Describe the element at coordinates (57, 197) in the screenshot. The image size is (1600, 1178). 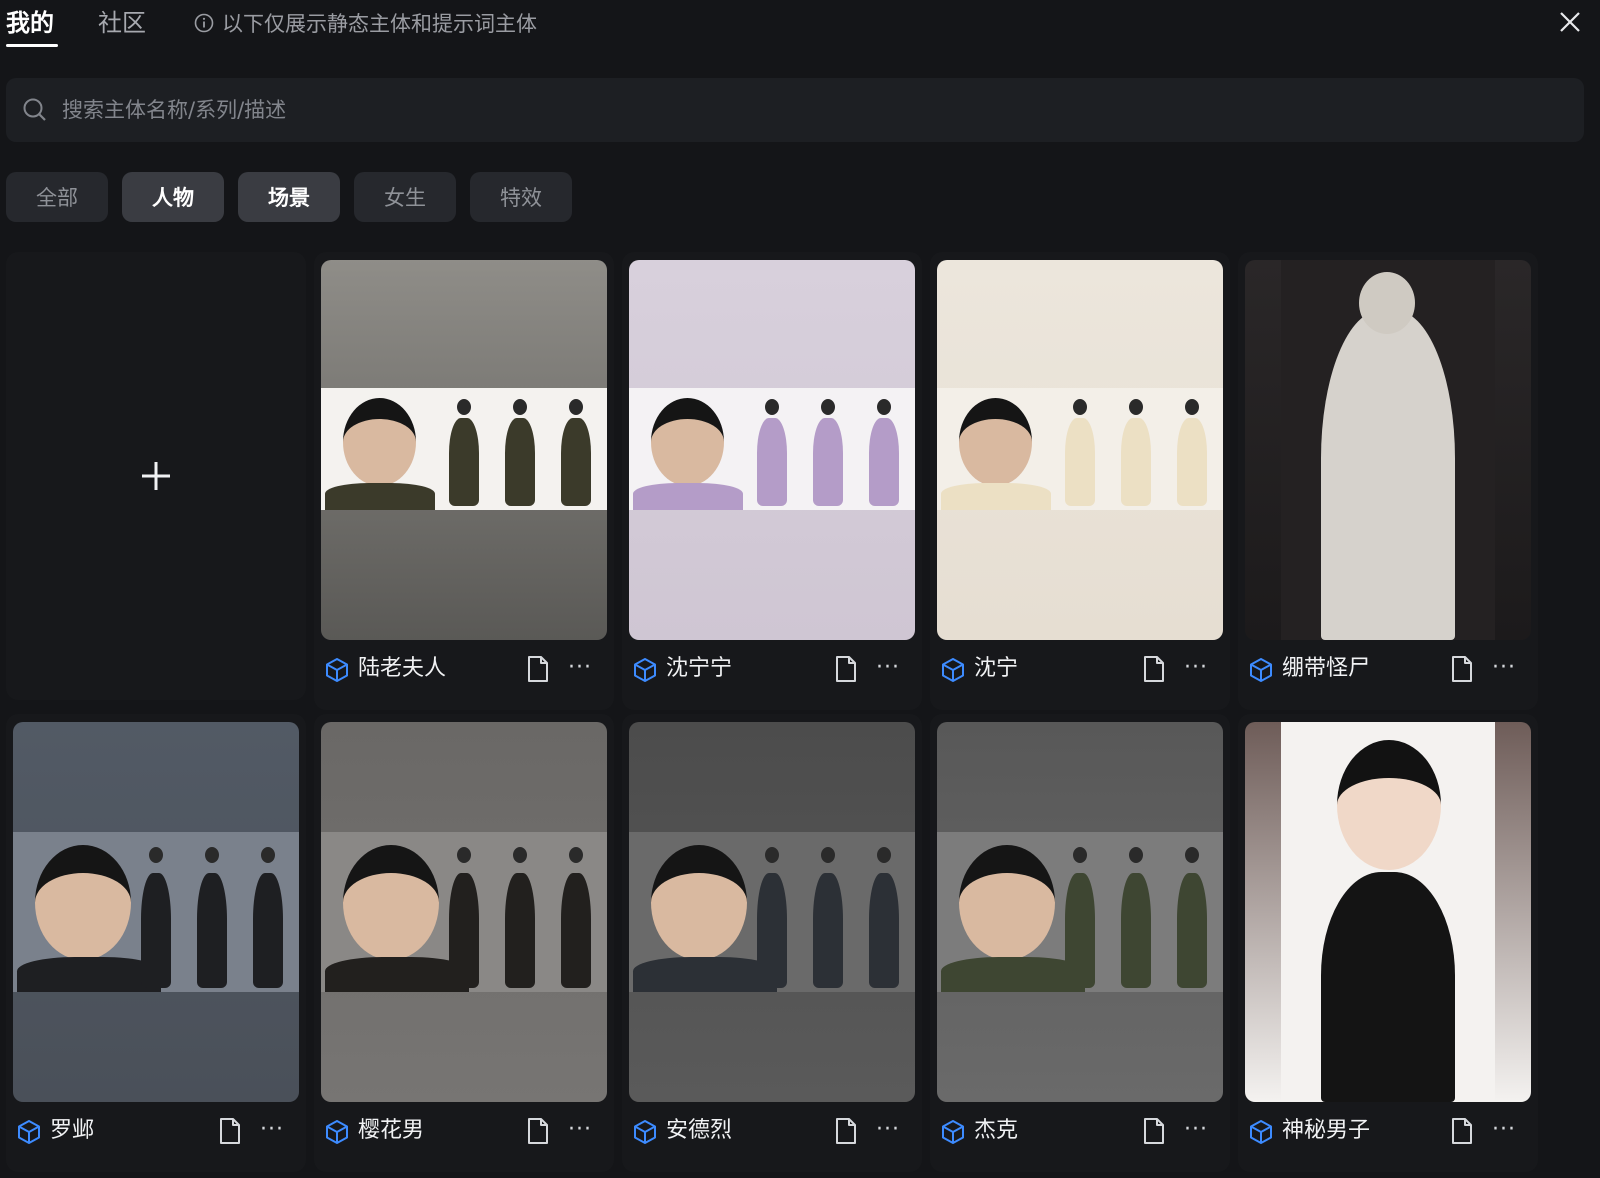
I see `filter-all: 全部` at that location.